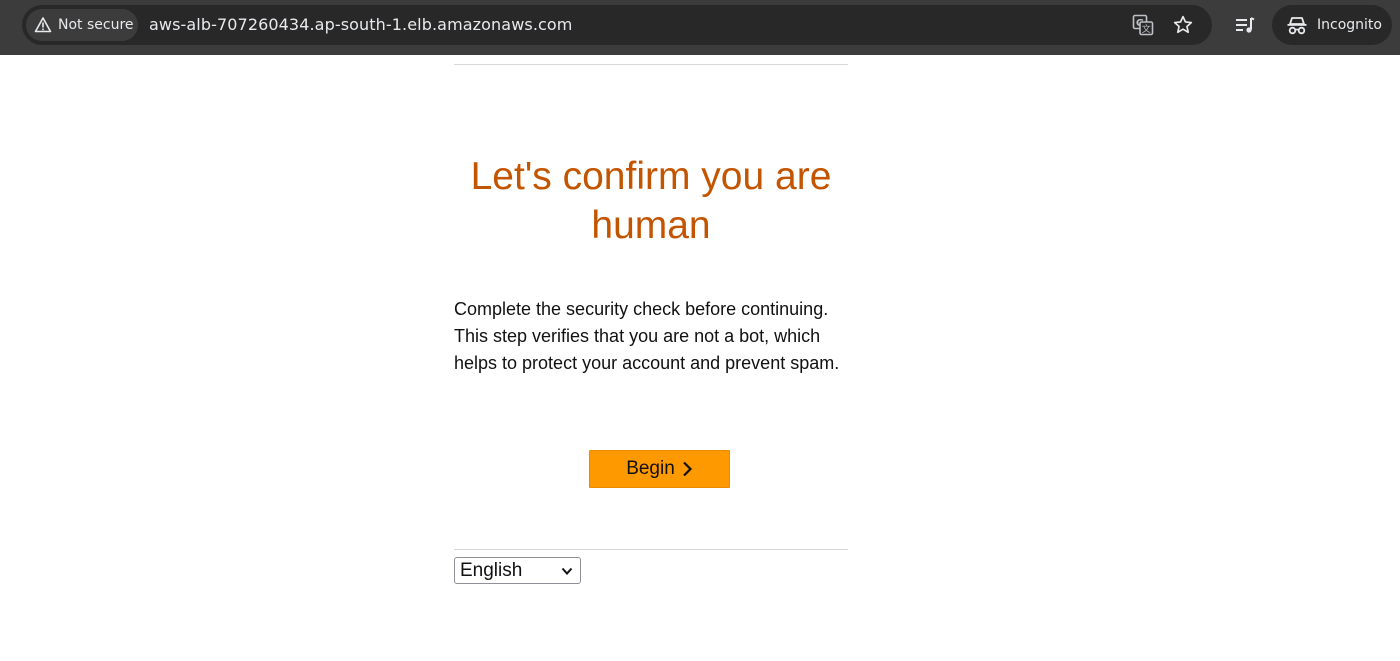  I want to click on incognito-profile-button: Incognito, so click(1332, 25).